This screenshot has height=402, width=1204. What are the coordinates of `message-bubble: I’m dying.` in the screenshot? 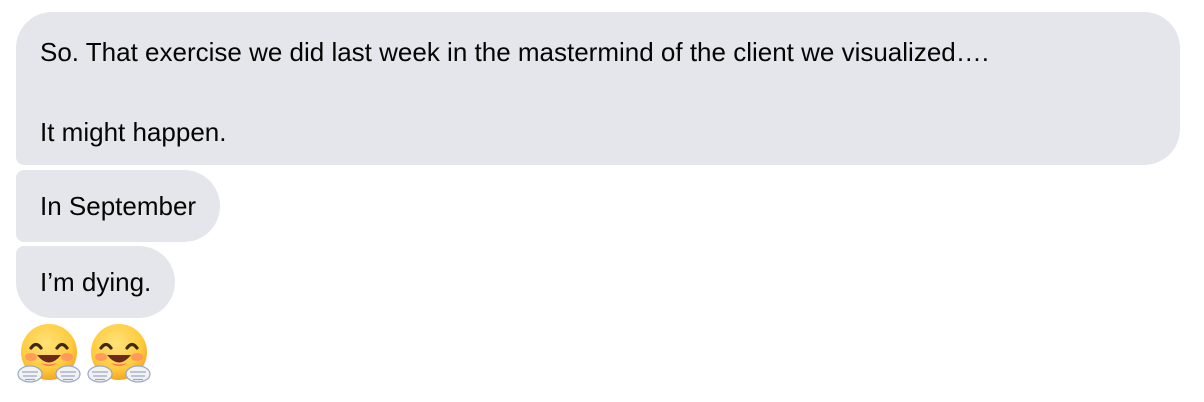 It's located at (96, 282).